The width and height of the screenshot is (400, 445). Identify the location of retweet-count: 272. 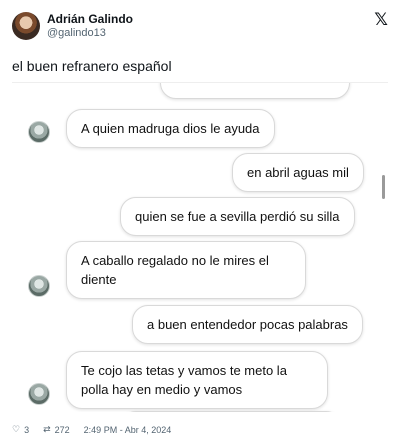
(62, 429).